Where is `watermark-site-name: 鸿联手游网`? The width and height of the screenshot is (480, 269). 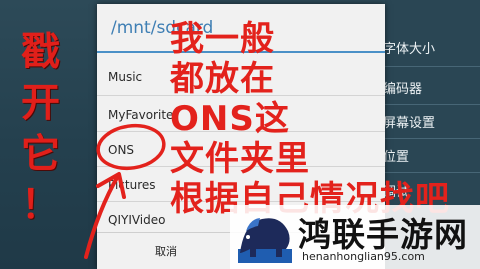 watermark-site-name: 鸿联手游网 is located at coordinates (383, 234).